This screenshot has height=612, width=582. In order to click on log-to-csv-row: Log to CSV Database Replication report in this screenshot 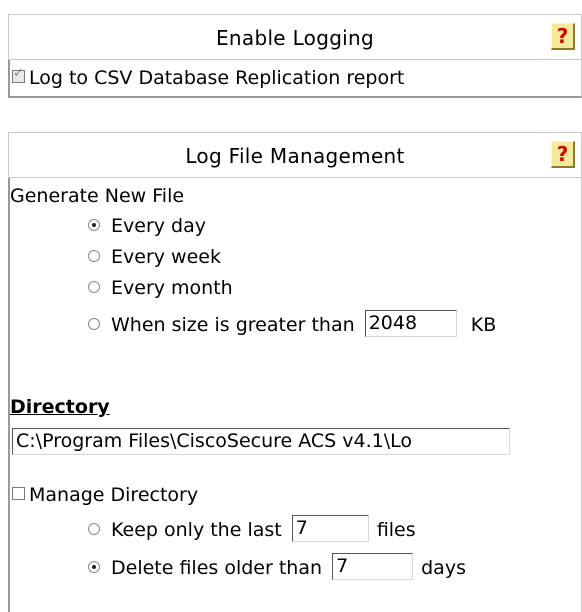, I will do `click(208, 77)`.